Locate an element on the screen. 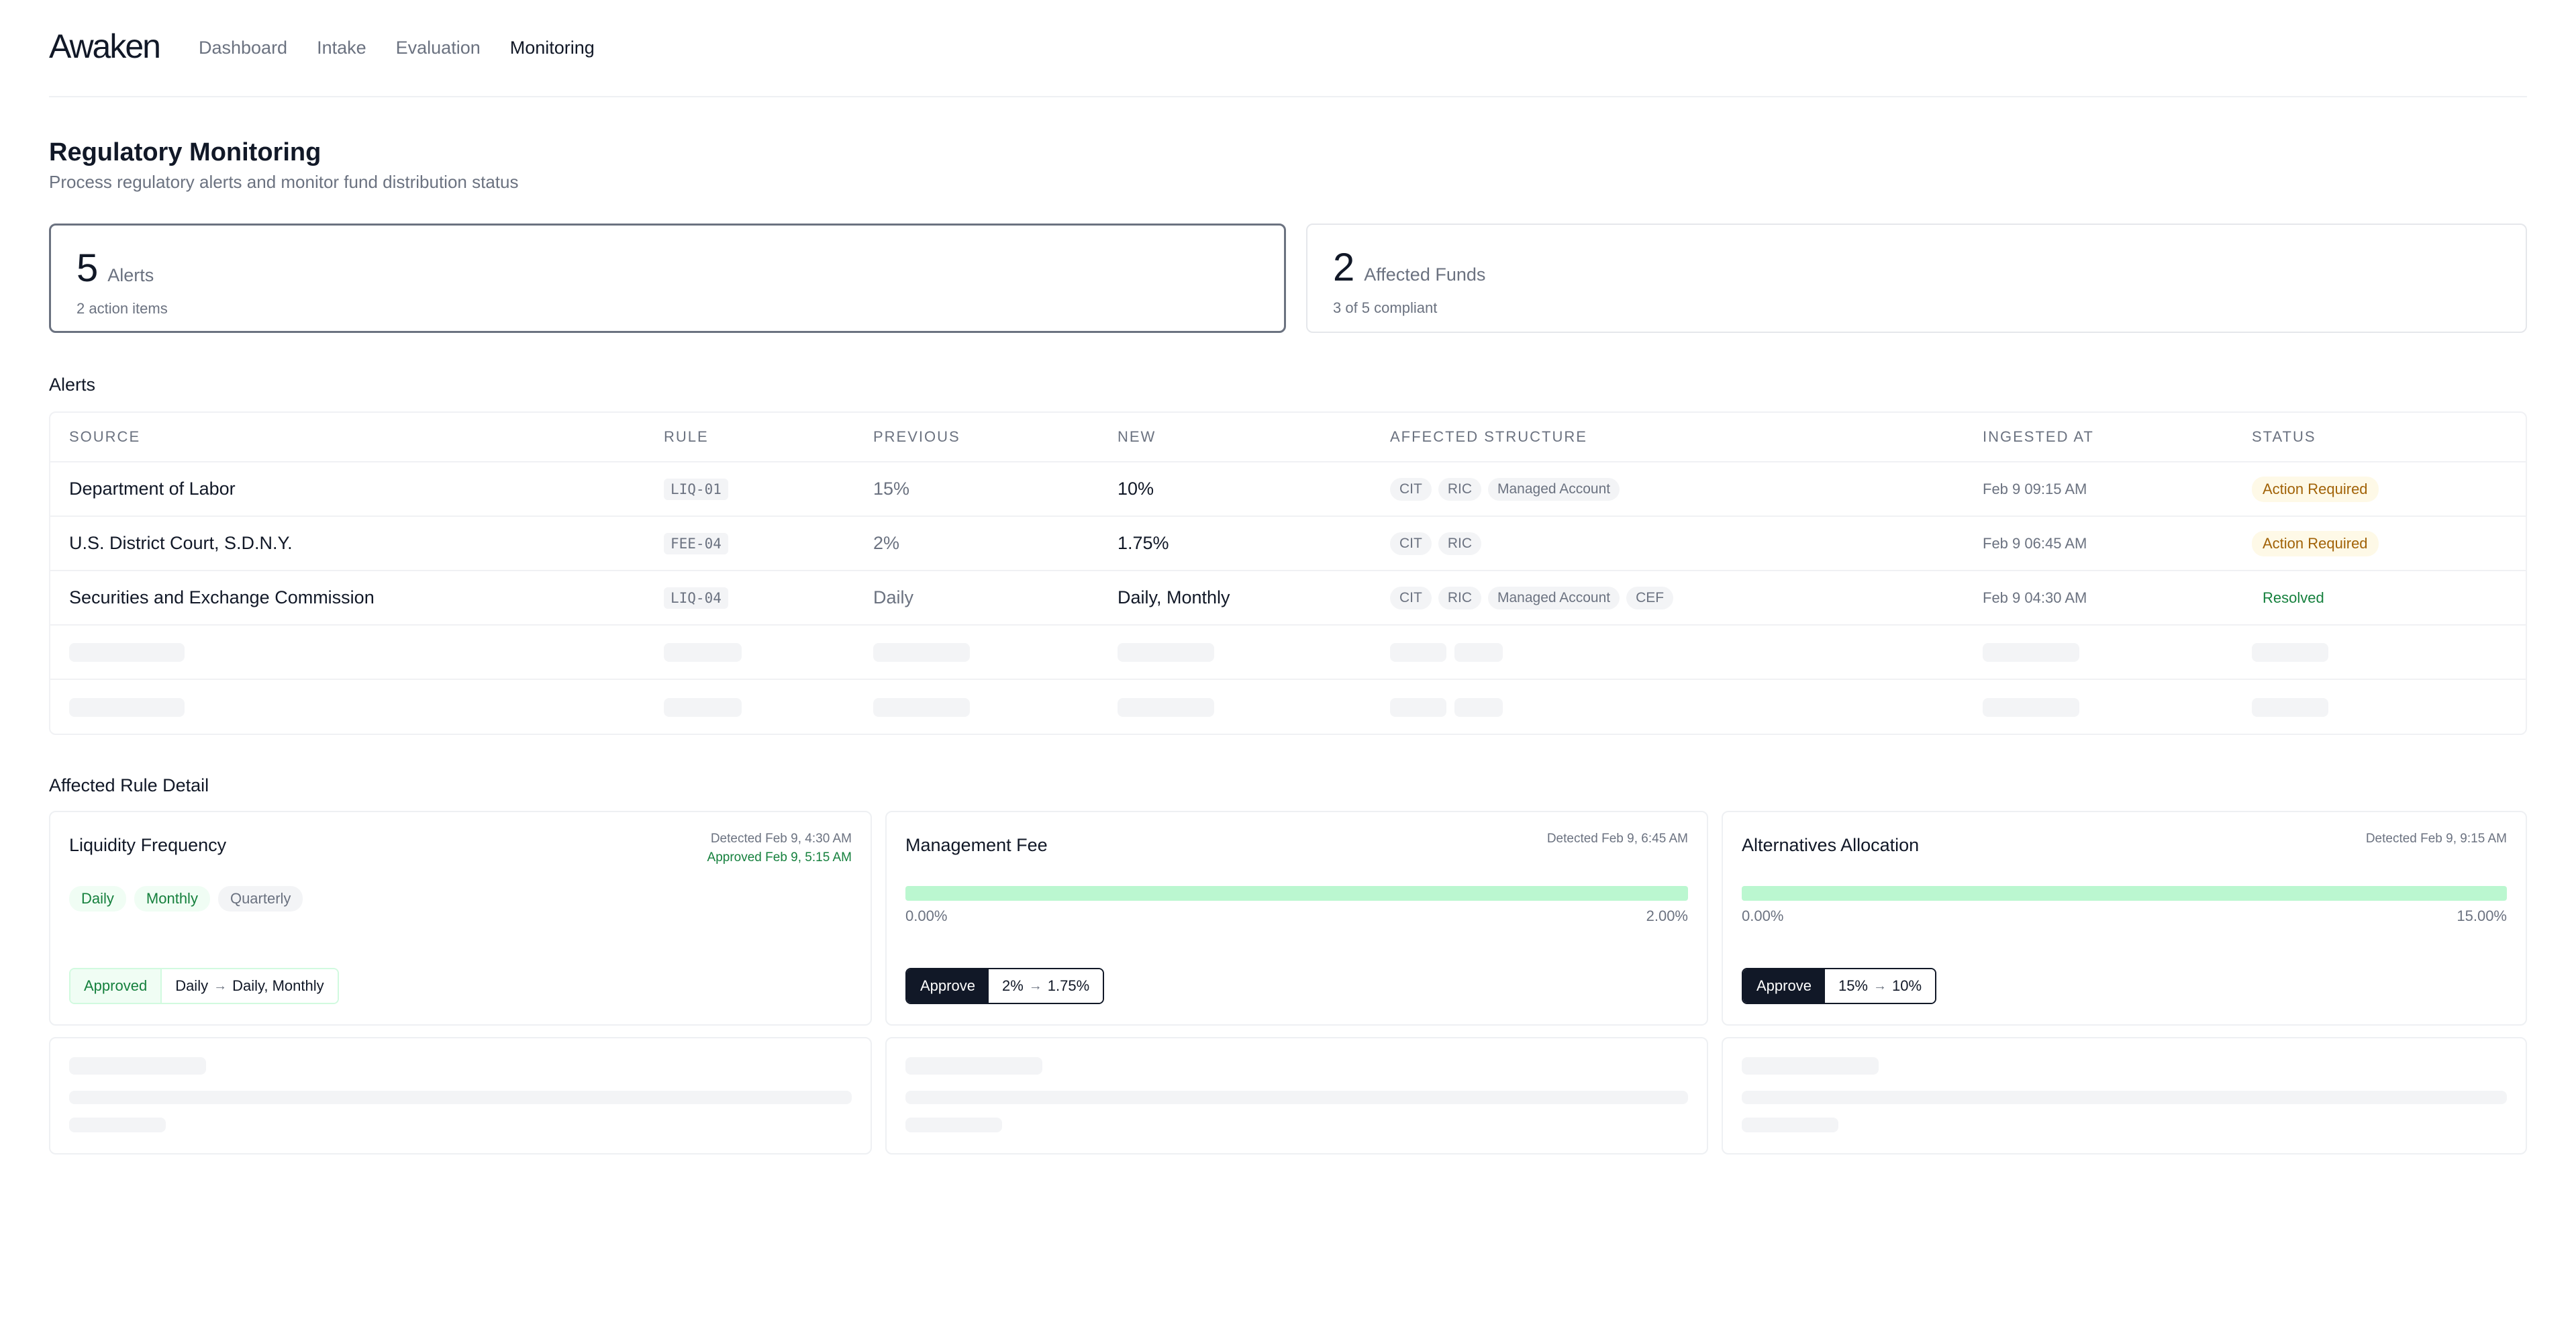 This screenshot has height=1329, width=2576. chip-daily: Daily is located at coordinates (97, 899).